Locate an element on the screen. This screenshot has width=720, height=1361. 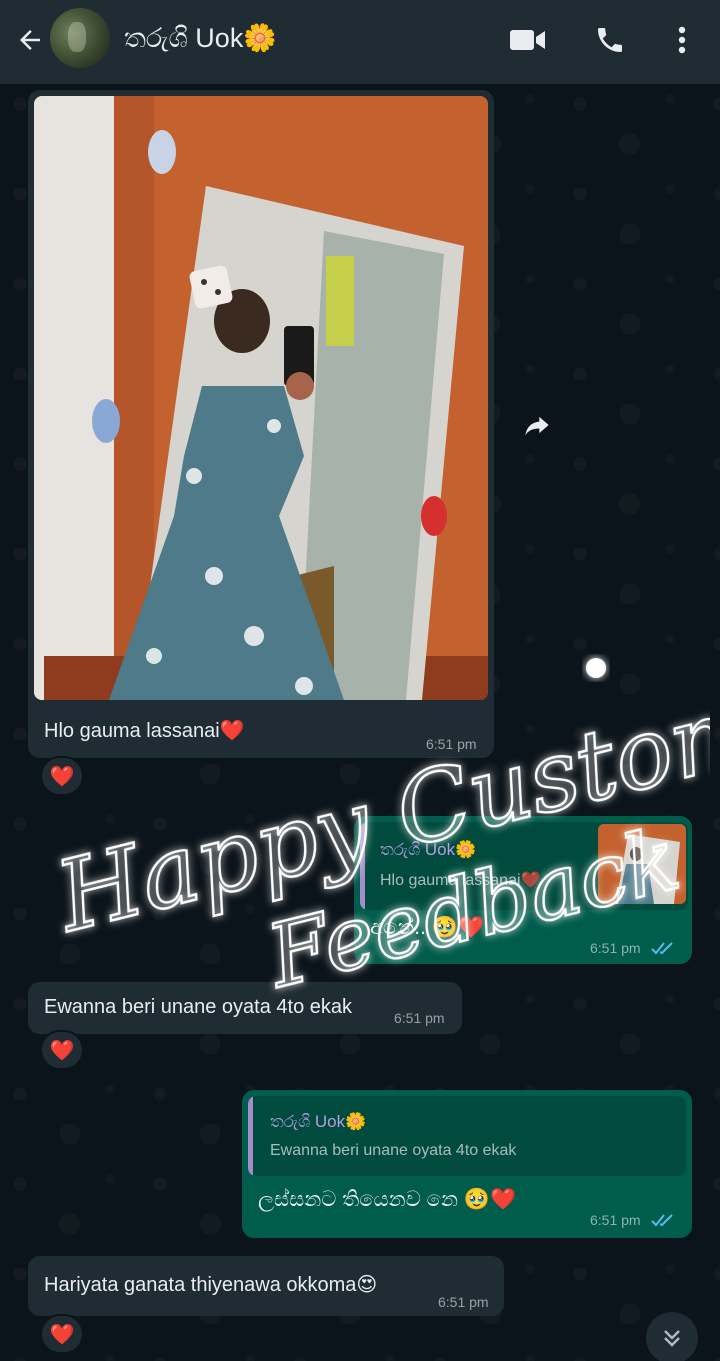
more-options-button is located at coordinates (682, 40).